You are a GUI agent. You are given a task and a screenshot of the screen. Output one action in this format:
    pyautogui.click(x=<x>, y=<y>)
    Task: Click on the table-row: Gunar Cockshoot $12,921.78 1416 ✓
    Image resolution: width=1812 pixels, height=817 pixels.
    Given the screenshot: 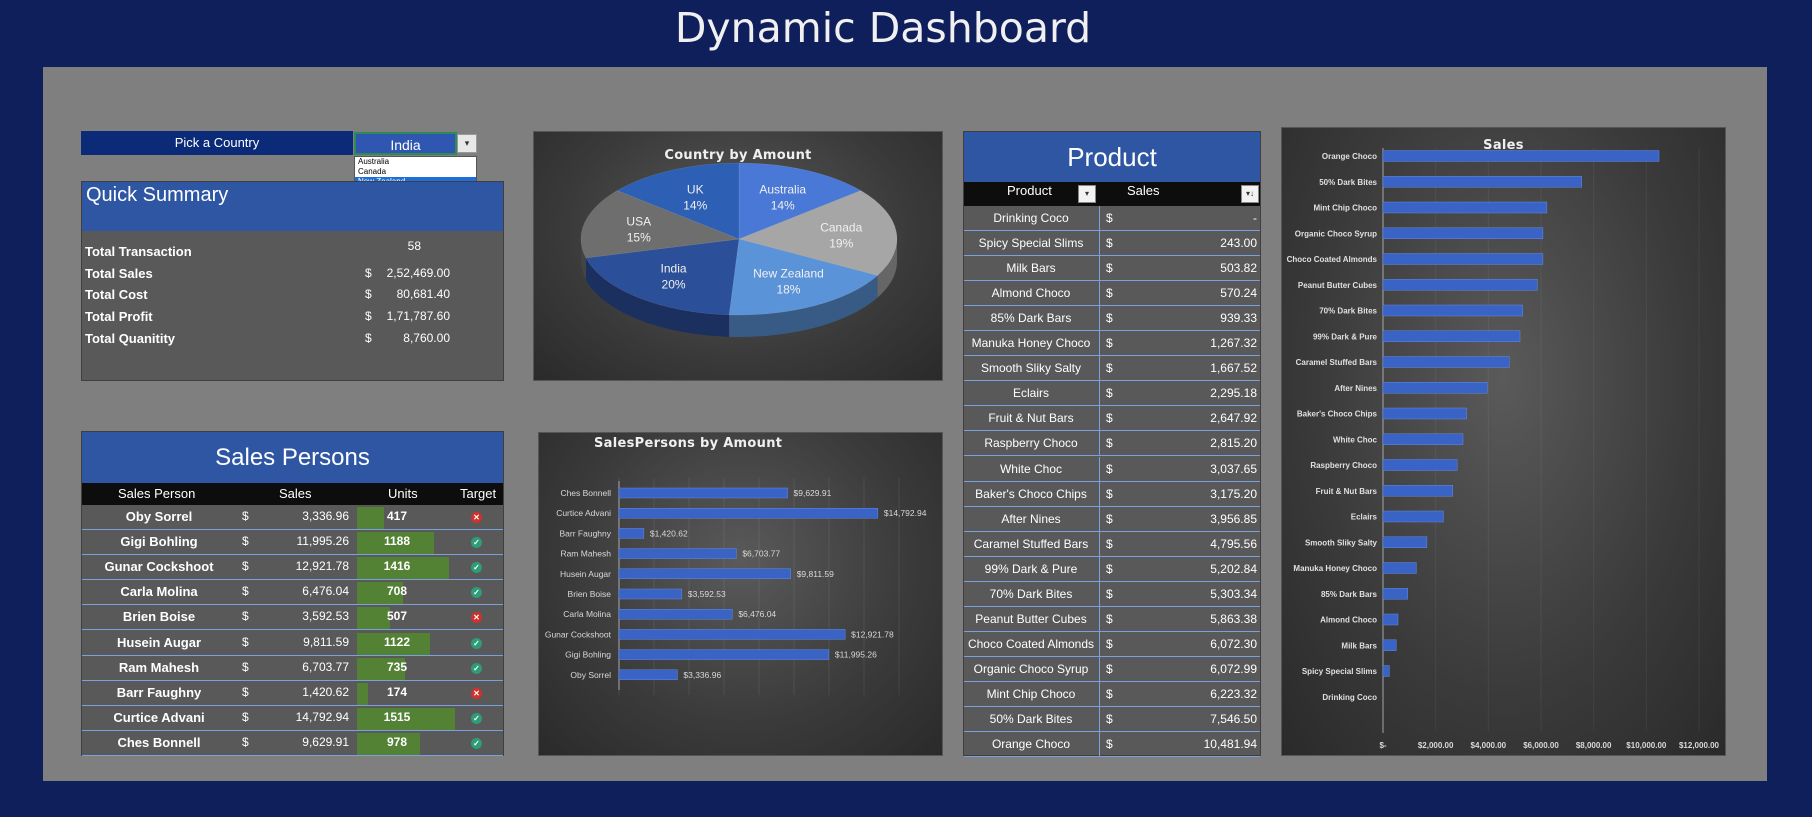 What is the action you would take?
    pyautogui.click(x=292, y=568)
    